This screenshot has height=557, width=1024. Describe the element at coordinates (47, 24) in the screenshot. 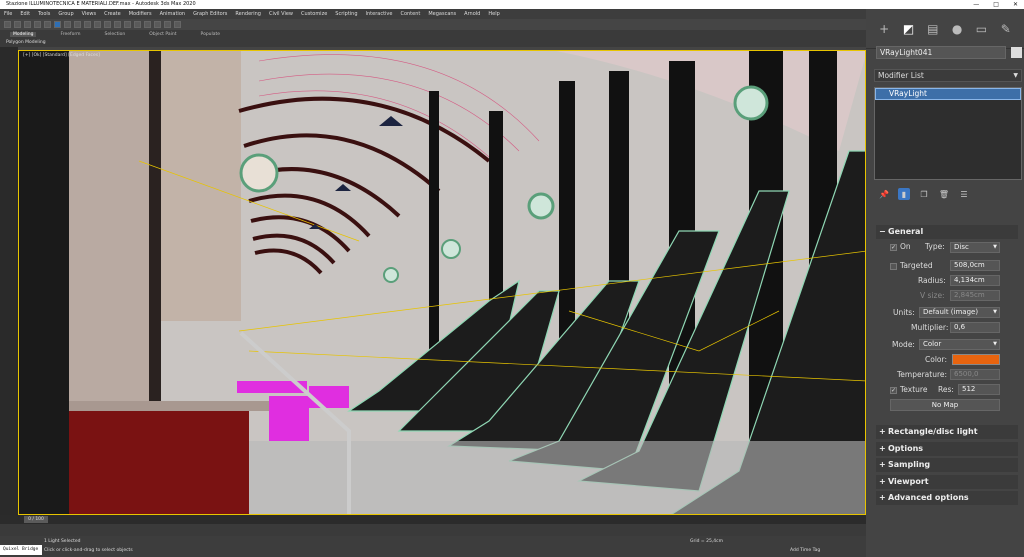

I see `bind-icon` at that location.